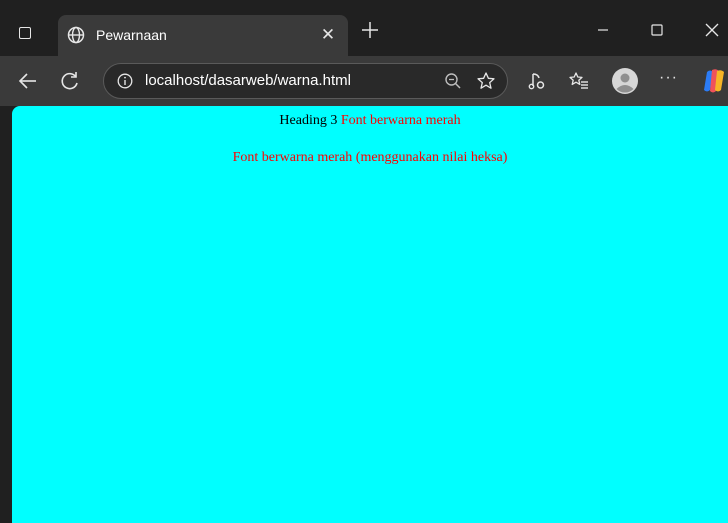 Image resolution: width=728 pixels, height=523 pixels. What do you see at coordinates (486, 81) in the screenshot?
I see `star-icon` at bounding box center [486, 81].